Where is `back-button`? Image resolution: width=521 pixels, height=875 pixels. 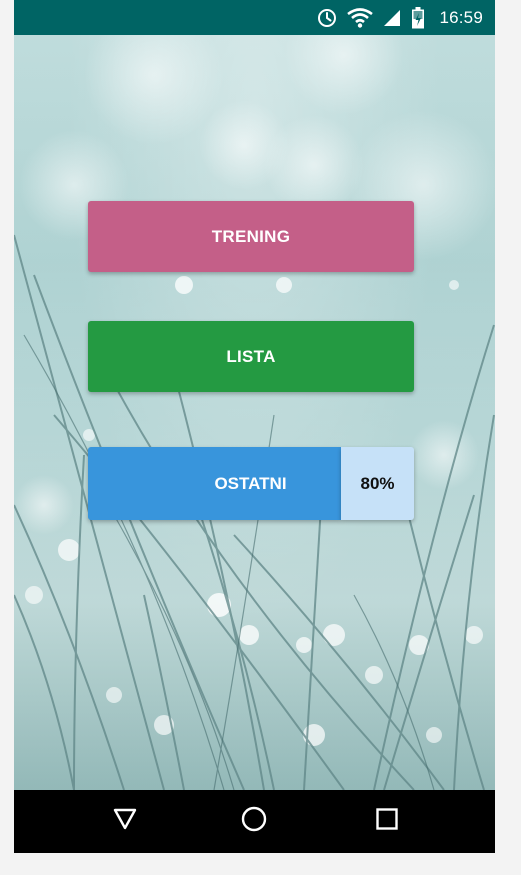
back-button is located at coordinates (125, 821).